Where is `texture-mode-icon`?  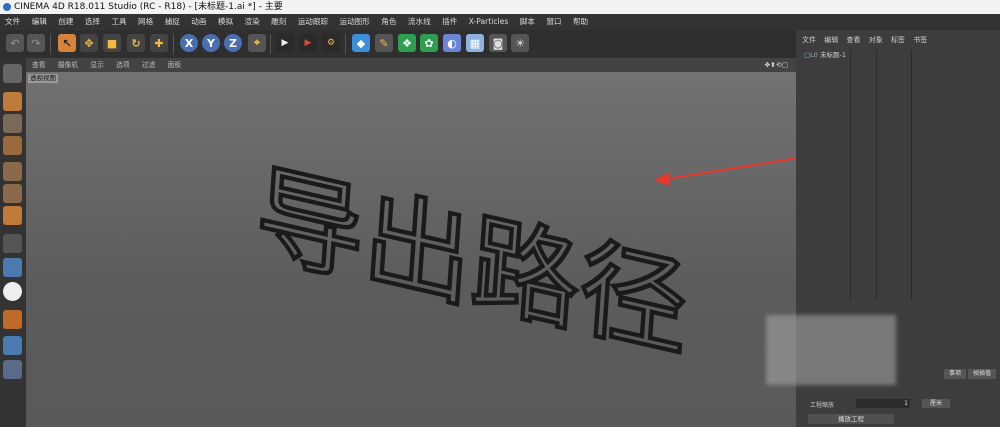 texture-mode-icon is located at coordinates (12, 123).